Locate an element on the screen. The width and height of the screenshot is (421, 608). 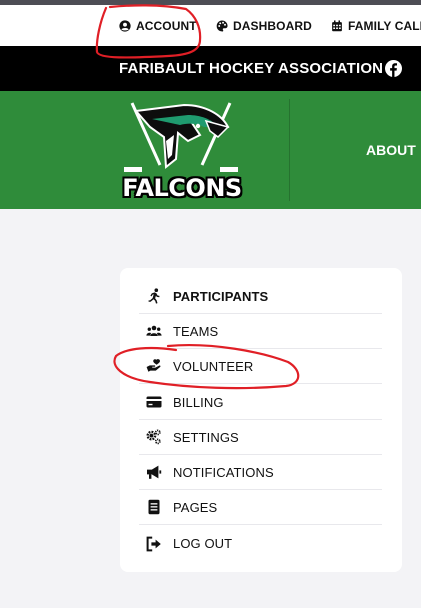
org-header-bar: FARIBAULT HOCKEY ASSOCIATION is located at coordinates (210, 68).